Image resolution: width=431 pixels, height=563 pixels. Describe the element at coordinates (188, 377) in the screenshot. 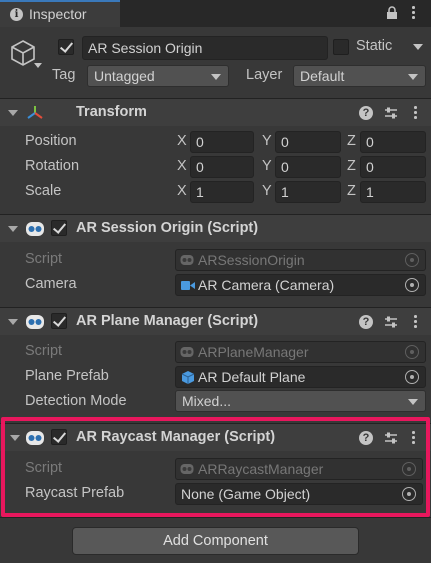

I see `prefab-cube-icon` at that location.